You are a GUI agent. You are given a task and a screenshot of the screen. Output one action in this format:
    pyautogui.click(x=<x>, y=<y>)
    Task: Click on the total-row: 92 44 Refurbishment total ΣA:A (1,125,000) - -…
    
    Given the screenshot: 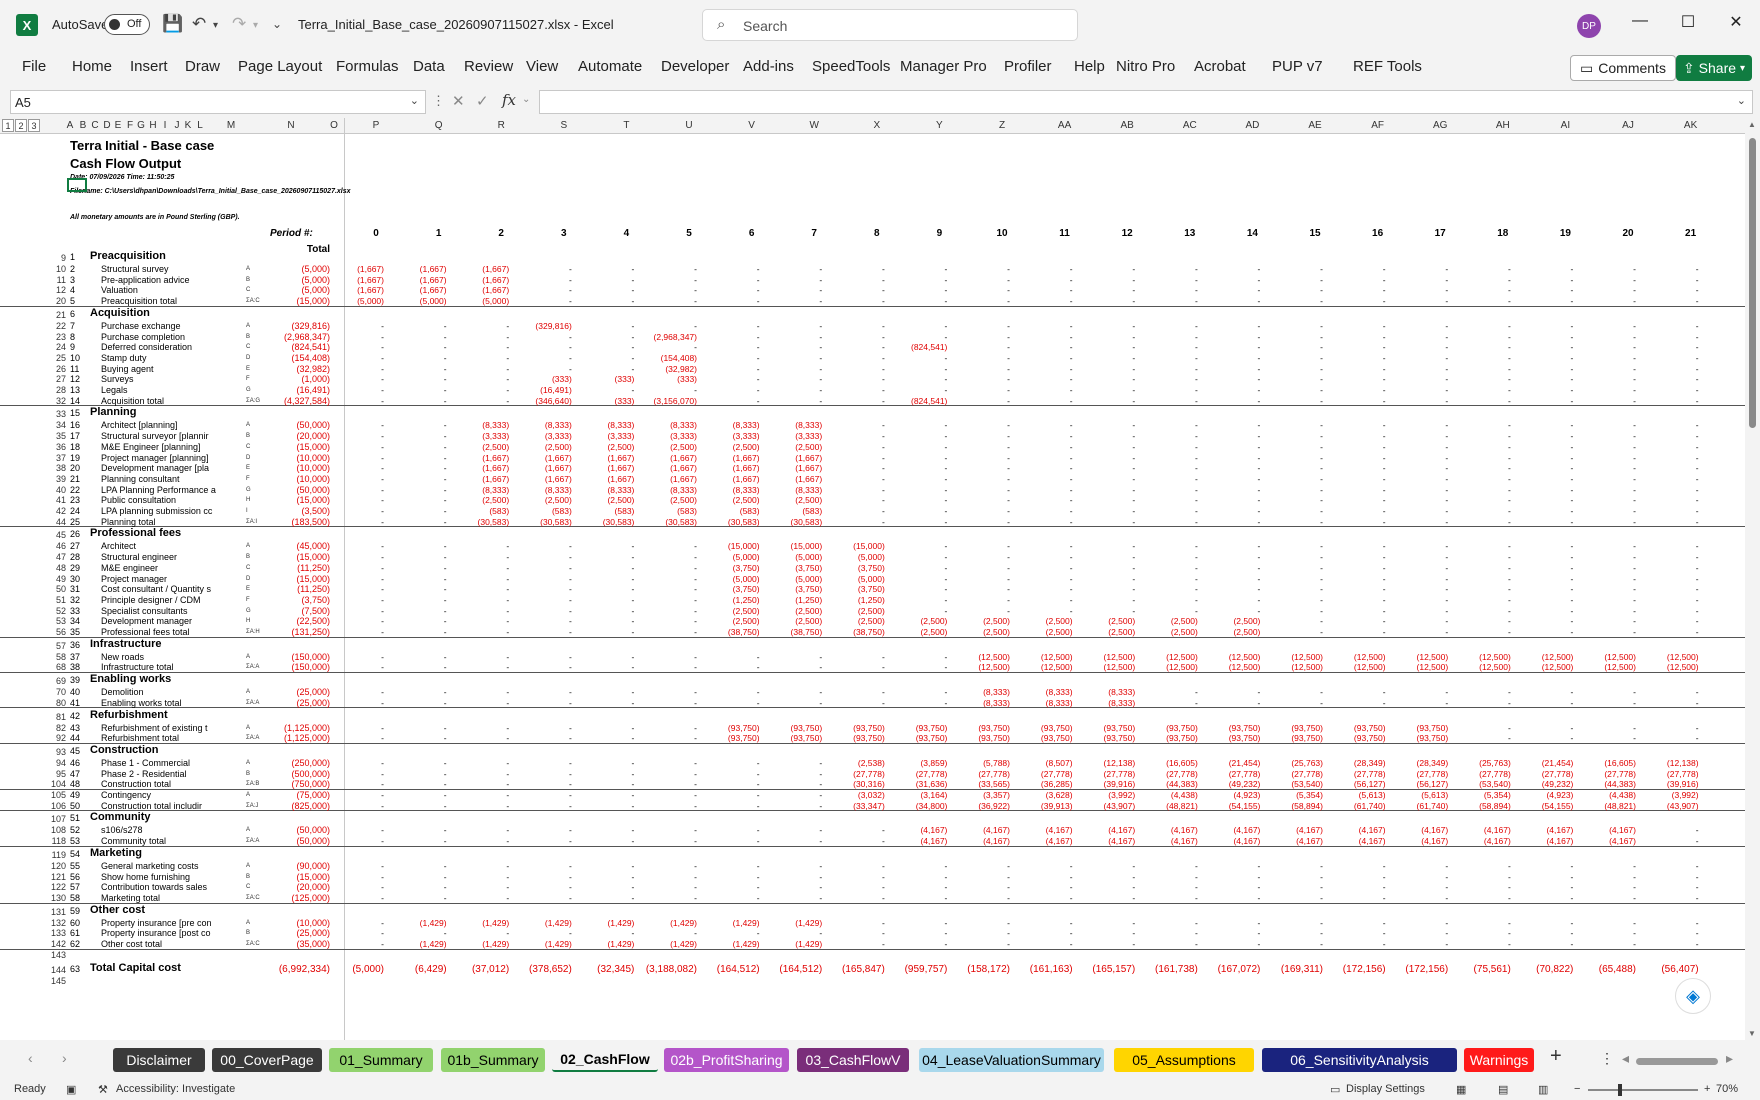 What is the action you would take?
    pyautogui.click(x=872, y=738)
    